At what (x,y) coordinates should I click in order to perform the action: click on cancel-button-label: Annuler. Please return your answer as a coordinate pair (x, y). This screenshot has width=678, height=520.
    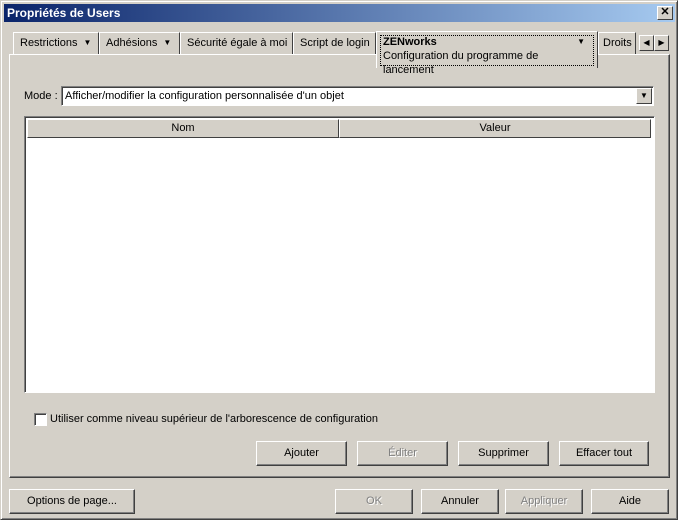
    Looking at the image, I should click on (460, 501).